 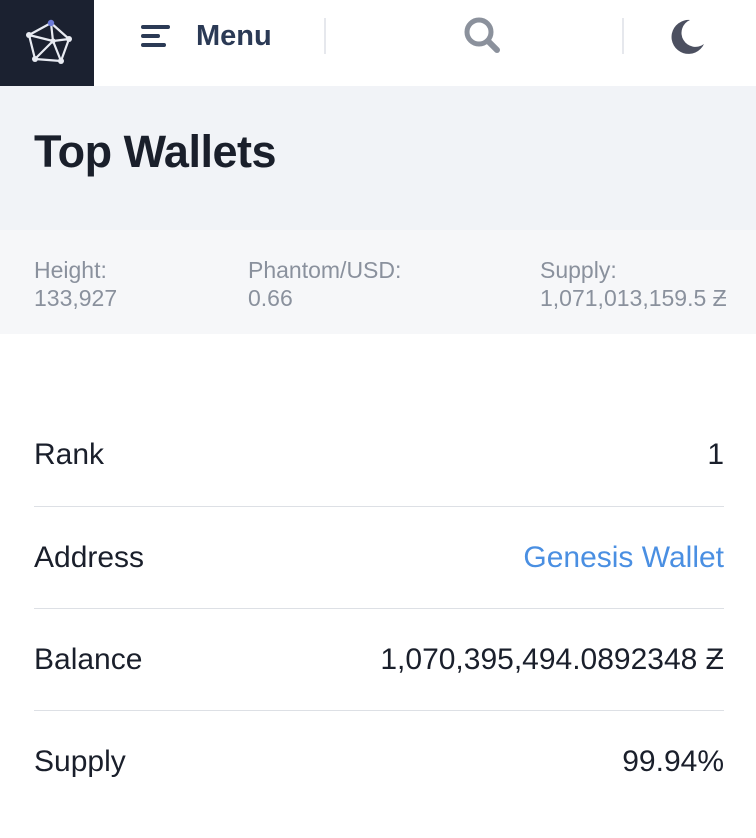 I want to click on logo, so click(x=47, y=43).